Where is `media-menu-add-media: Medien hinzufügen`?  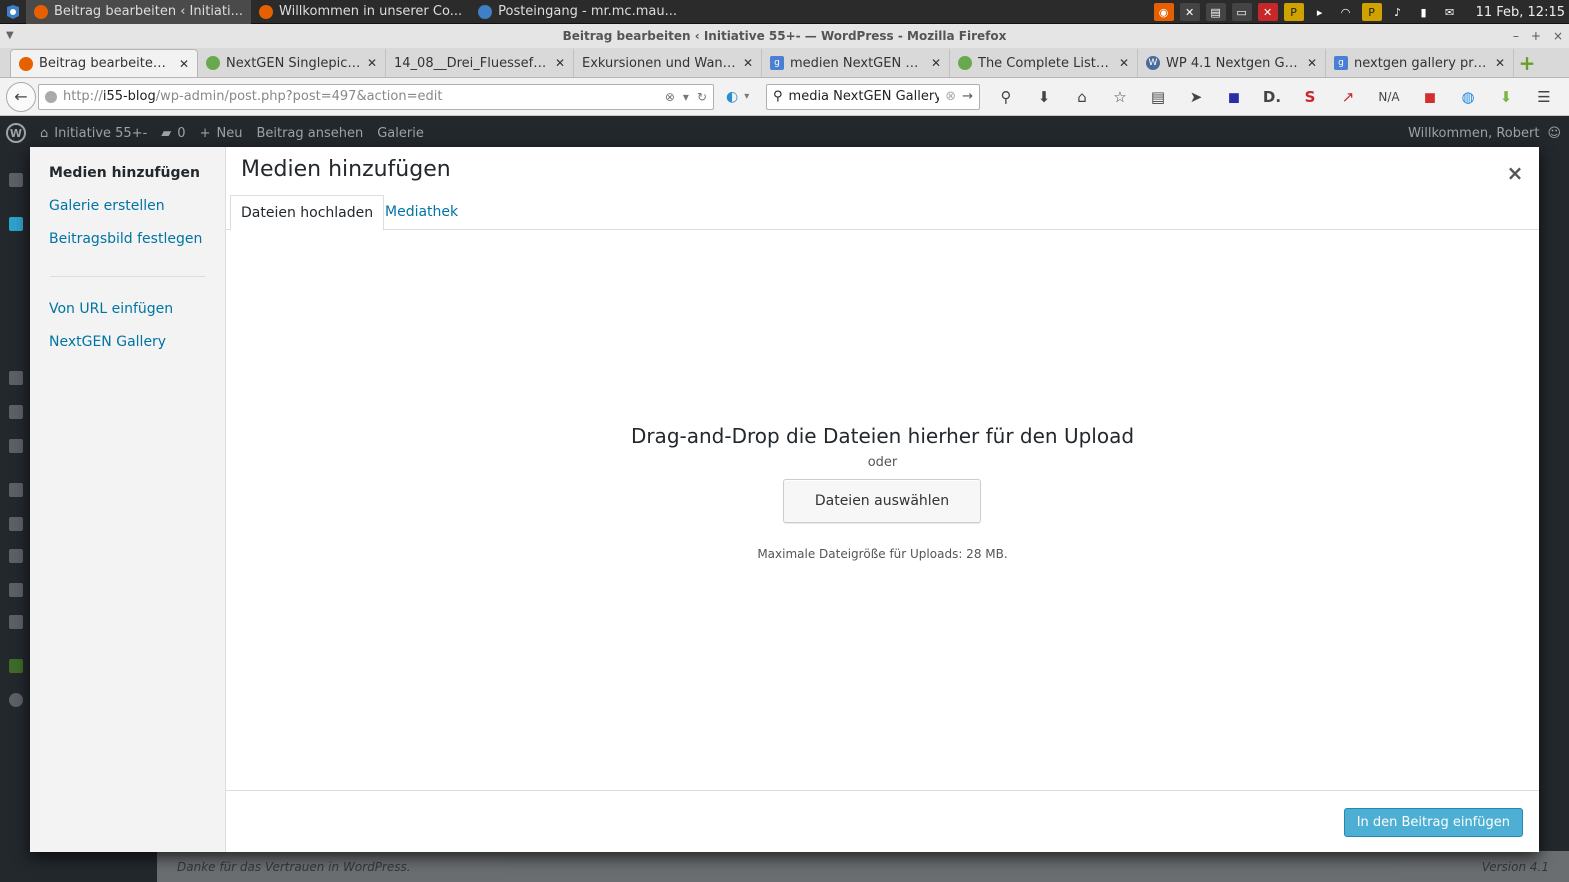 media-menu-add-media: Medien hinzufügen is located at coordinates (127, 179).